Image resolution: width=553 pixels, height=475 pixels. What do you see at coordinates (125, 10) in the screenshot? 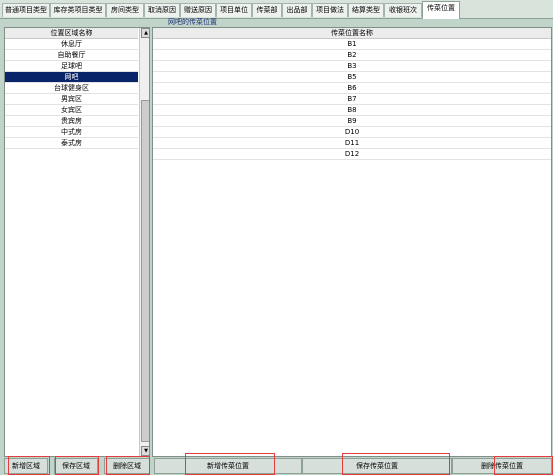
I see `tab-room-type: 房间类型` at bounding box center [125, 10].